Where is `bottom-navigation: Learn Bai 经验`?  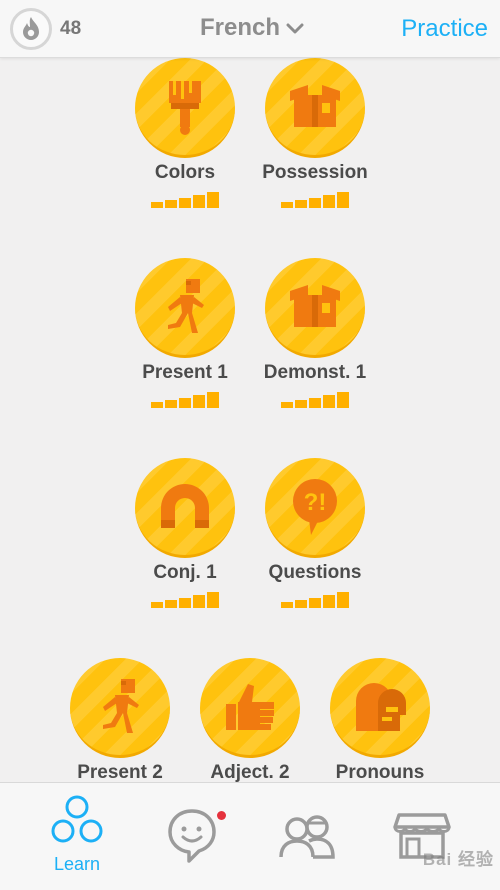 bottom-navigation: Learn Bai 经验 is located at coordinates (250, 836).